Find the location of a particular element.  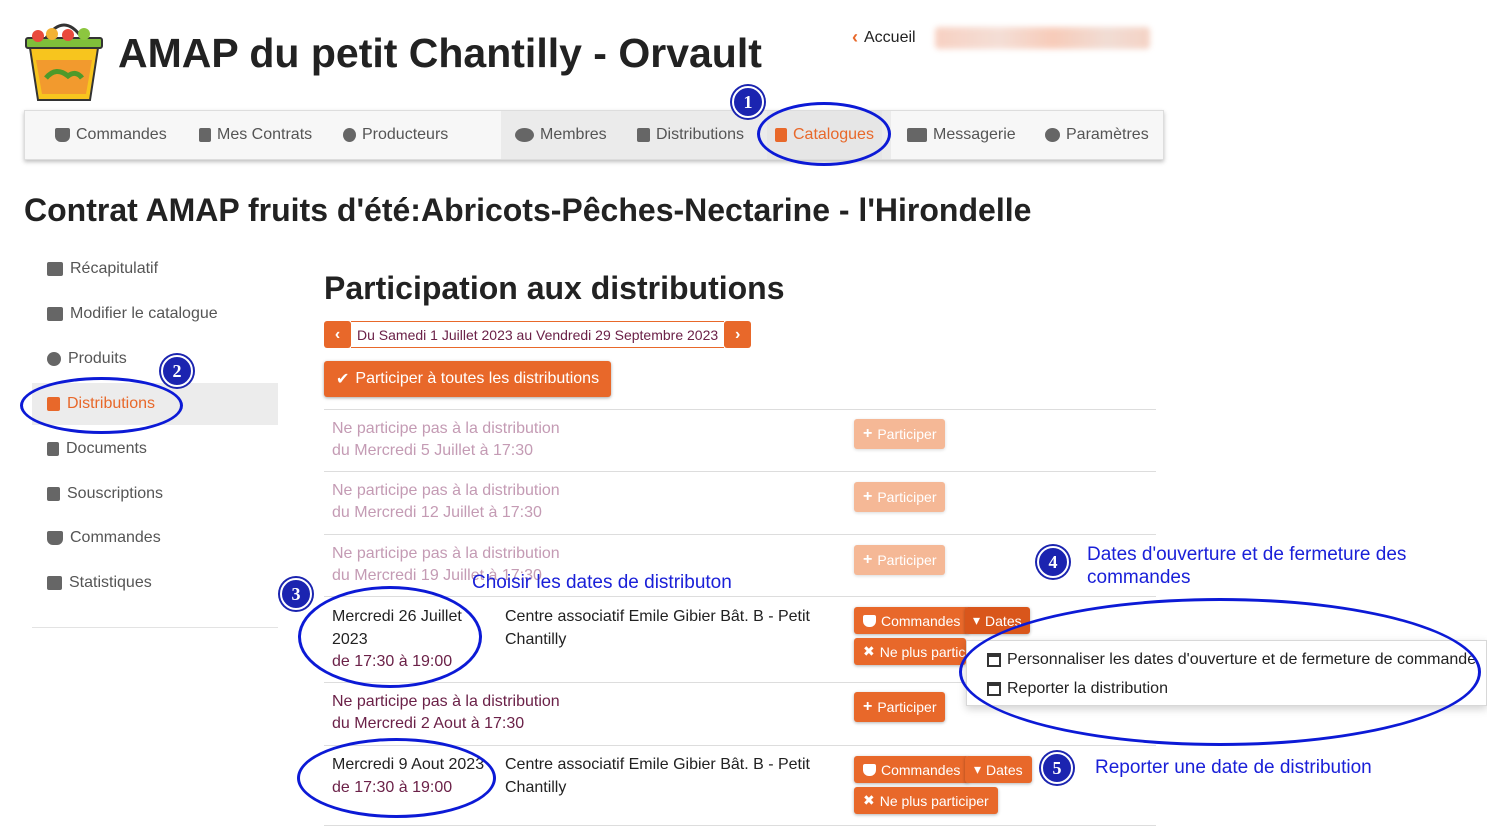

stop-participating-button: ✖ Ne plus participer is located at coordinates (926, 800).